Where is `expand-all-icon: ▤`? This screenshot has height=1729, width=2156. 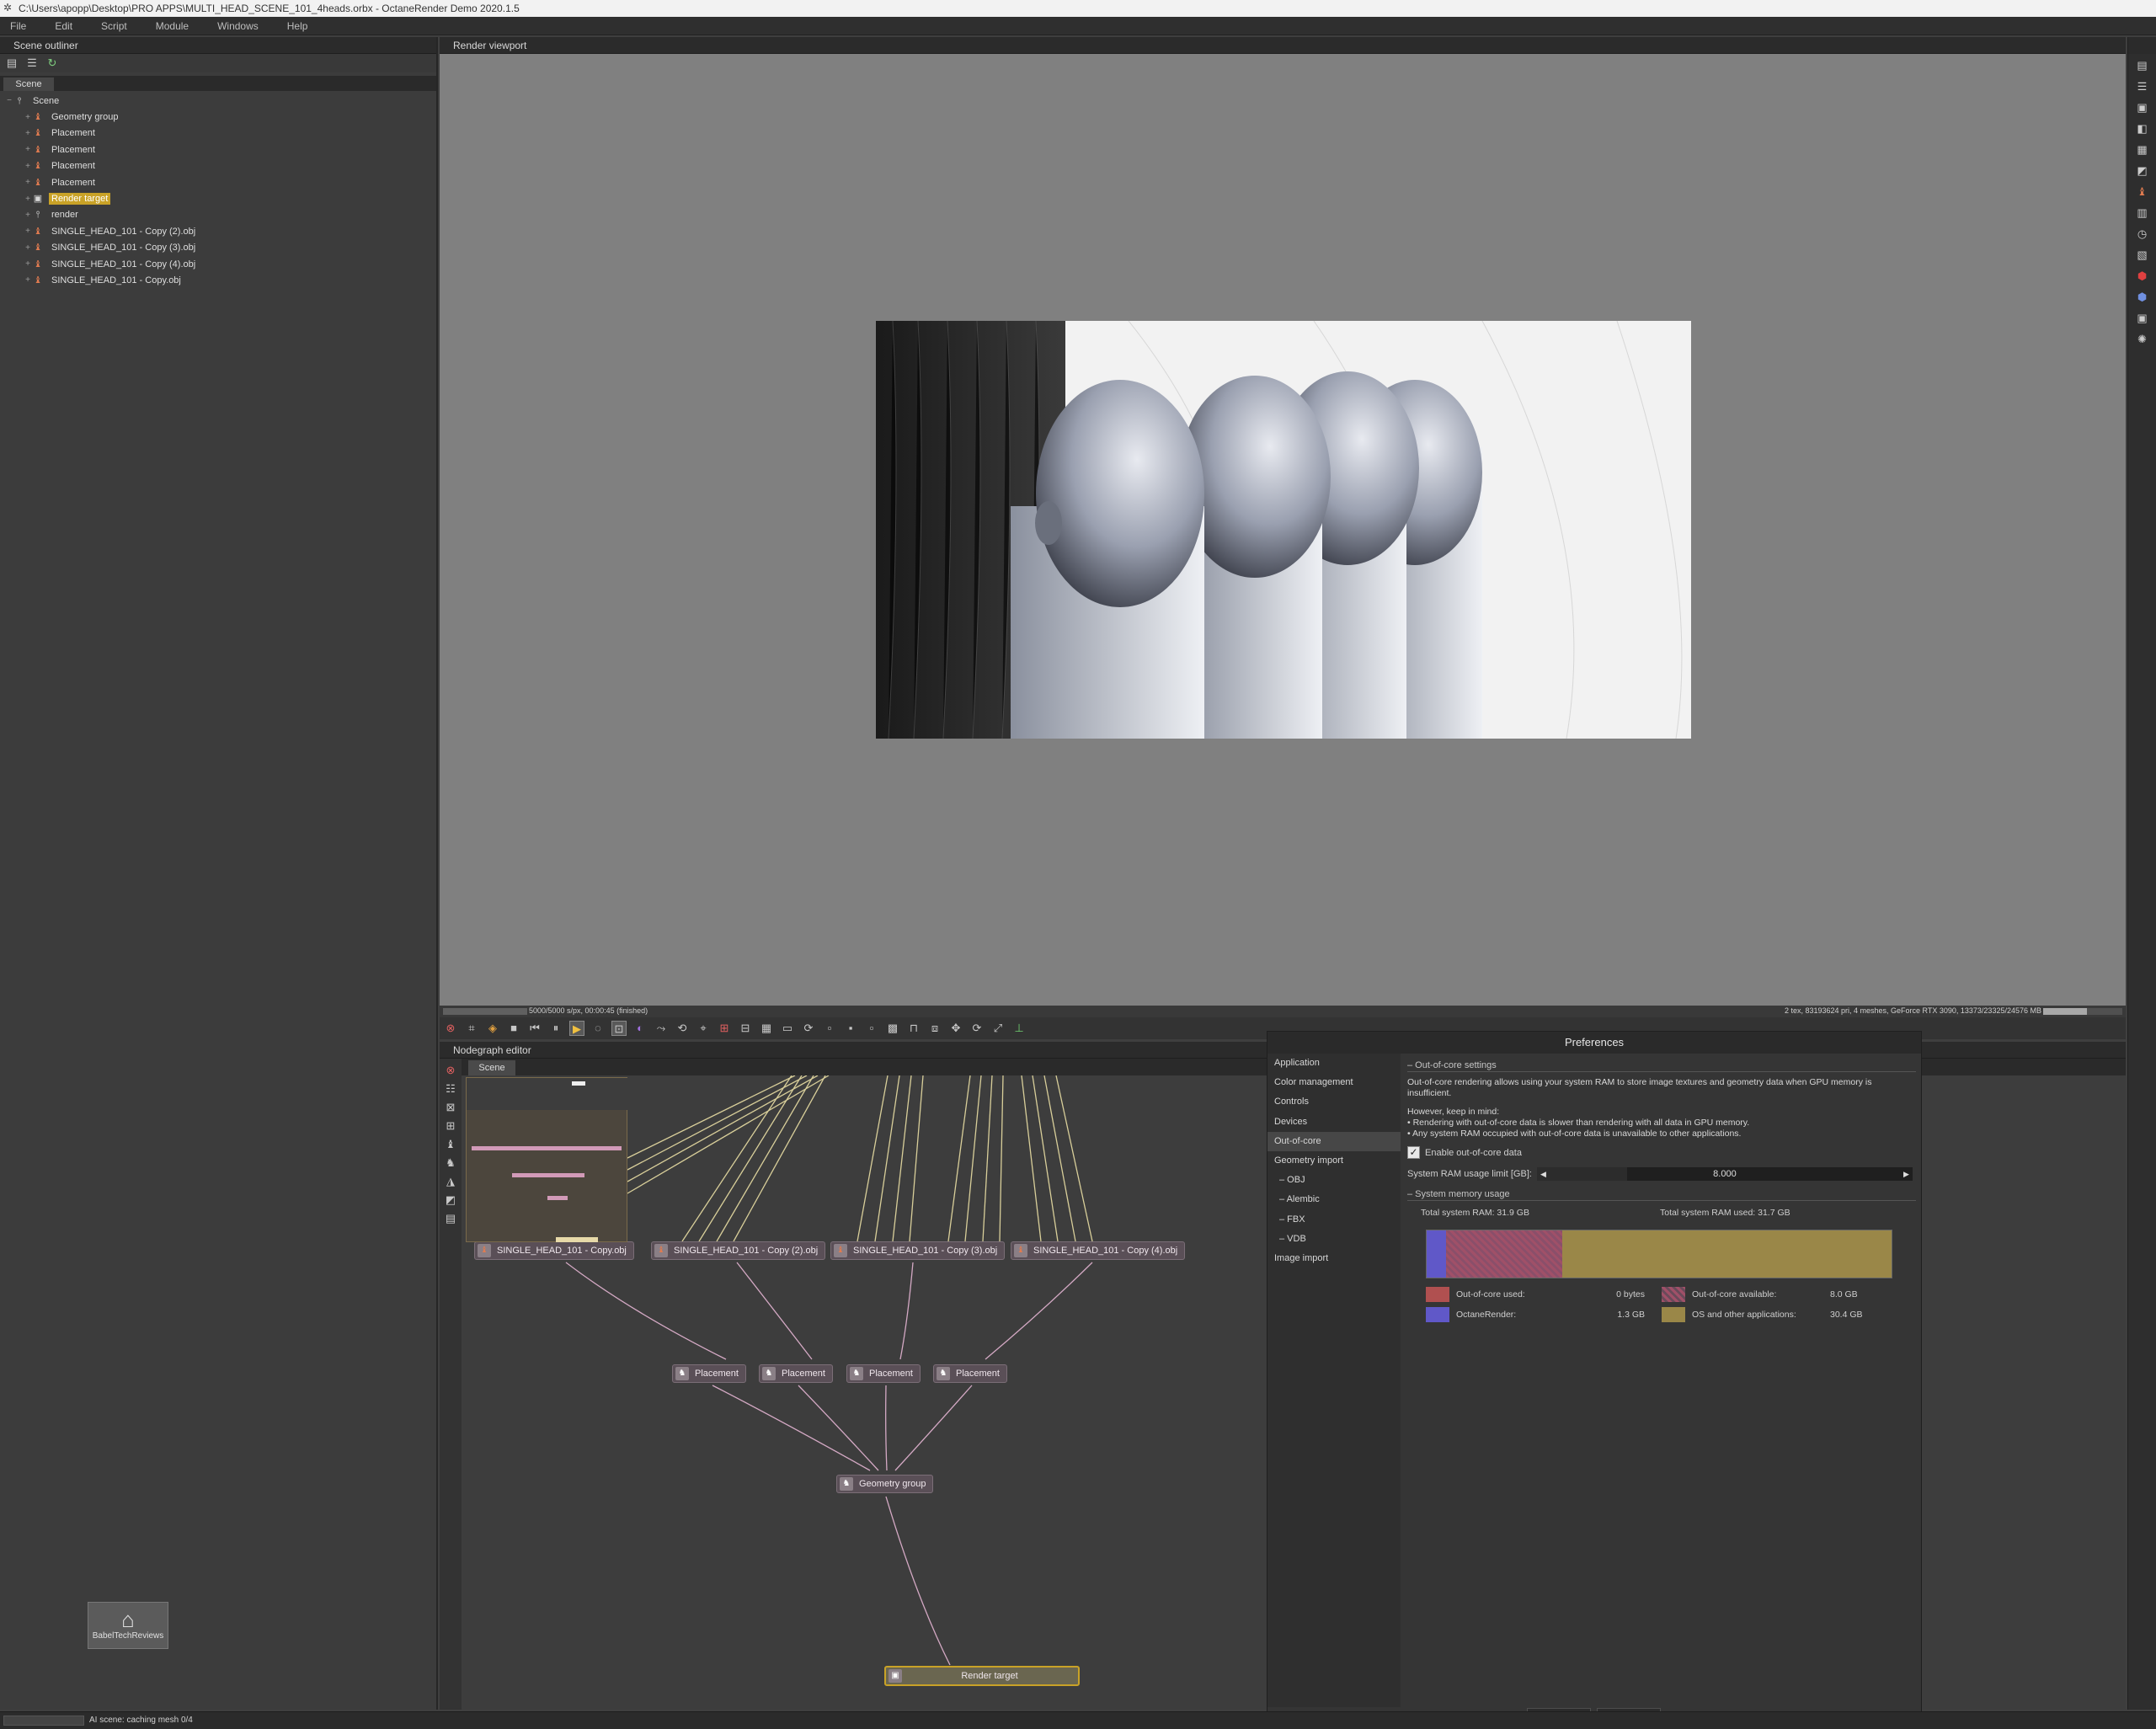
expand-all-icon: ▤ is located at coordinates (12, 63).